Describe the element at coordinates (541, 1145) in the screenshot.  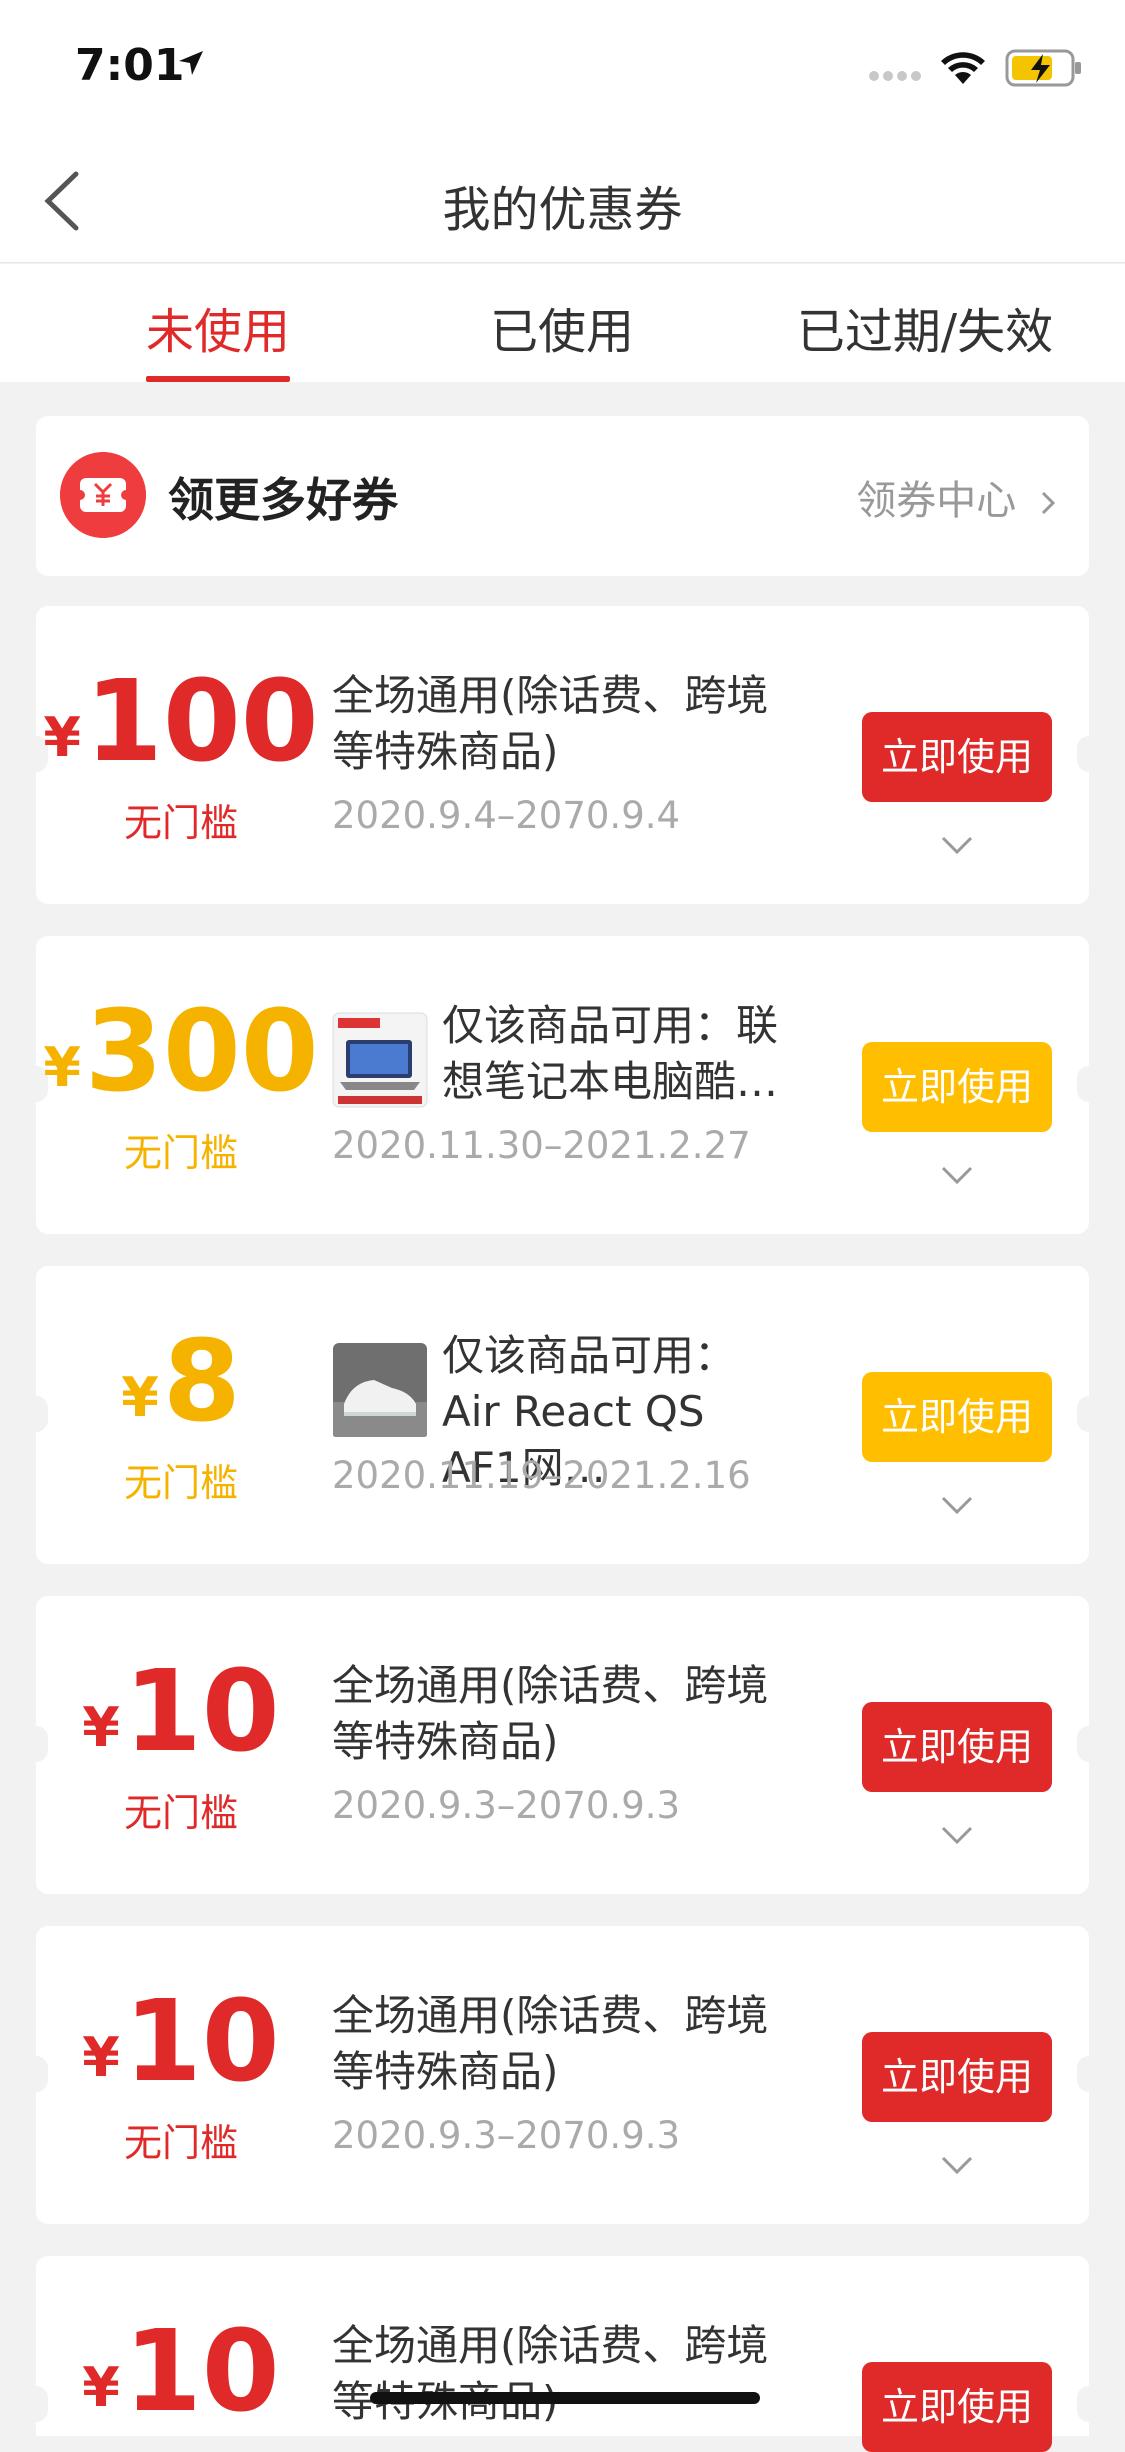
I see `coupon-validity-date: 2020.11.30–2021.2.27` at that location.